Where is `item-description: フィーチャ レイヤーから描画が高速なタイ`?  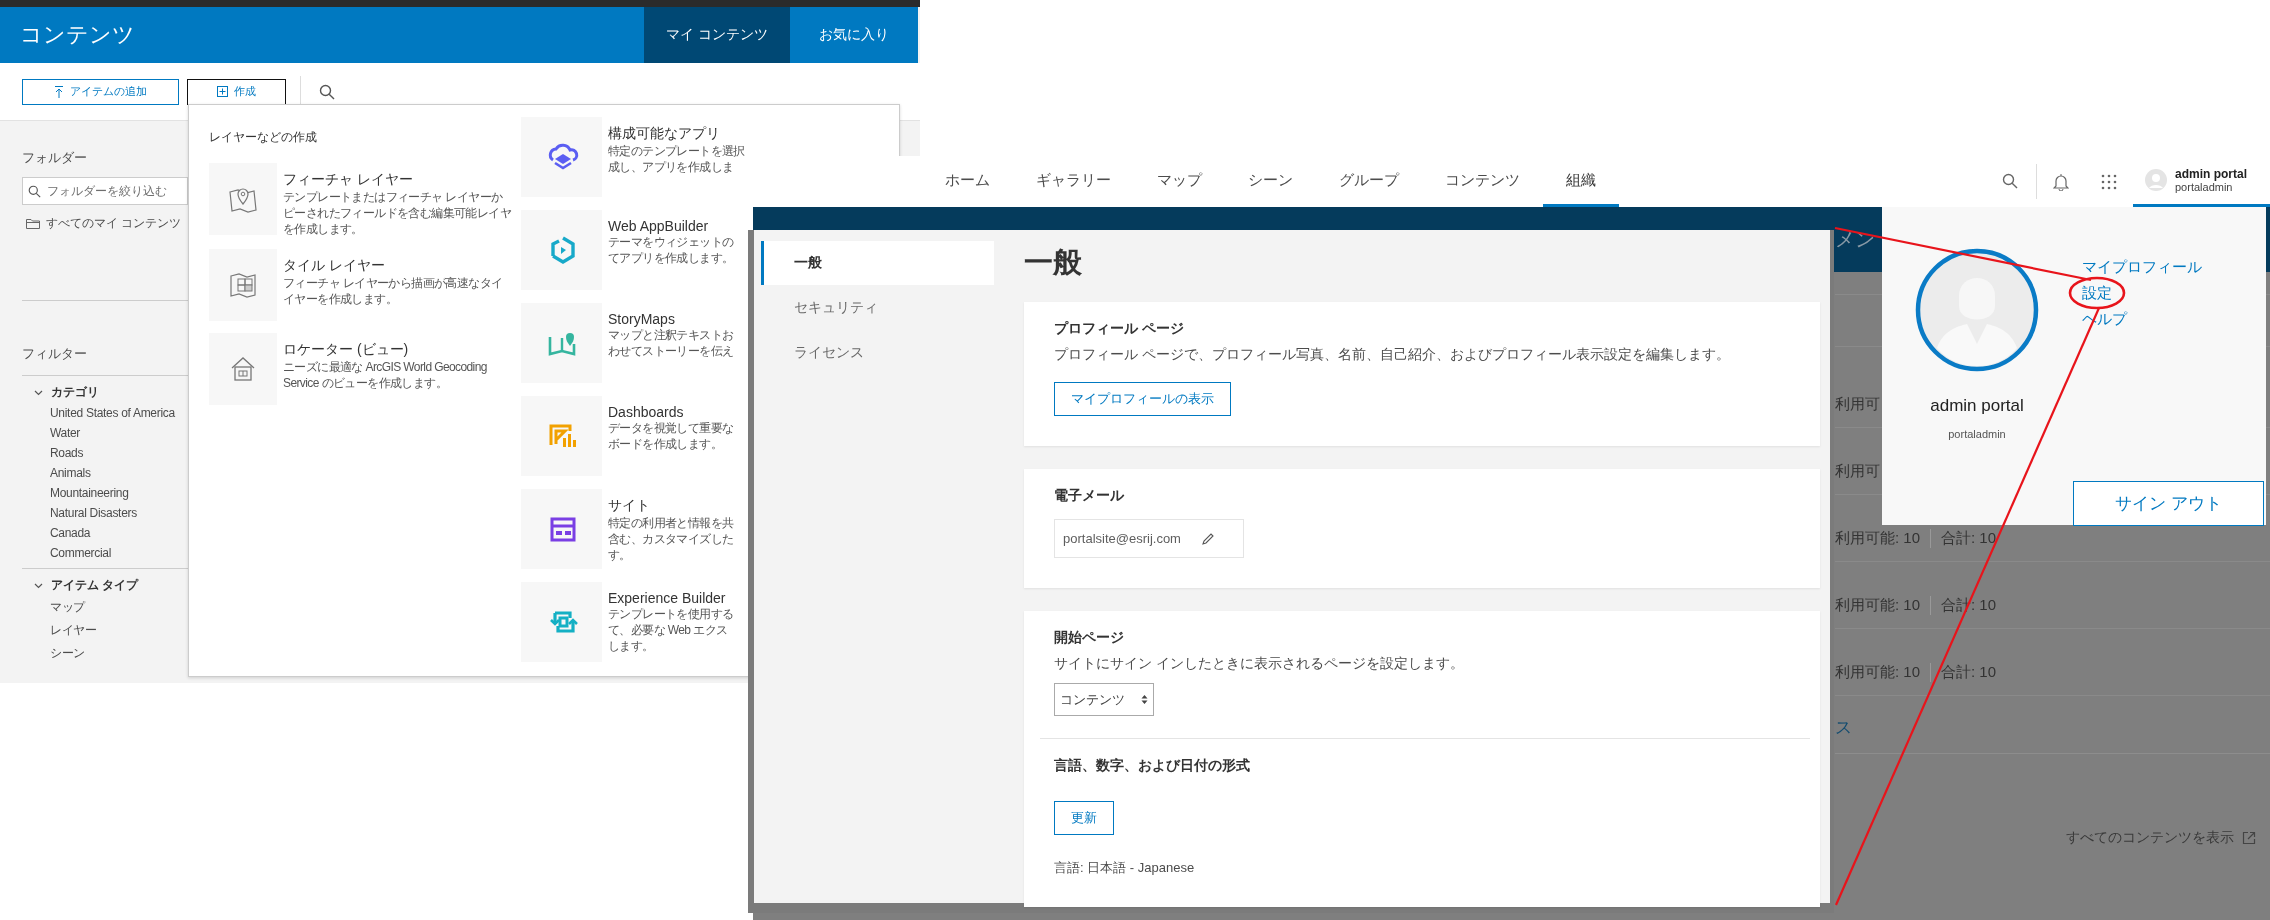
item-description: フィーチャ レイヤーから描画が高速なタイ is located at coordinates (393, 283).